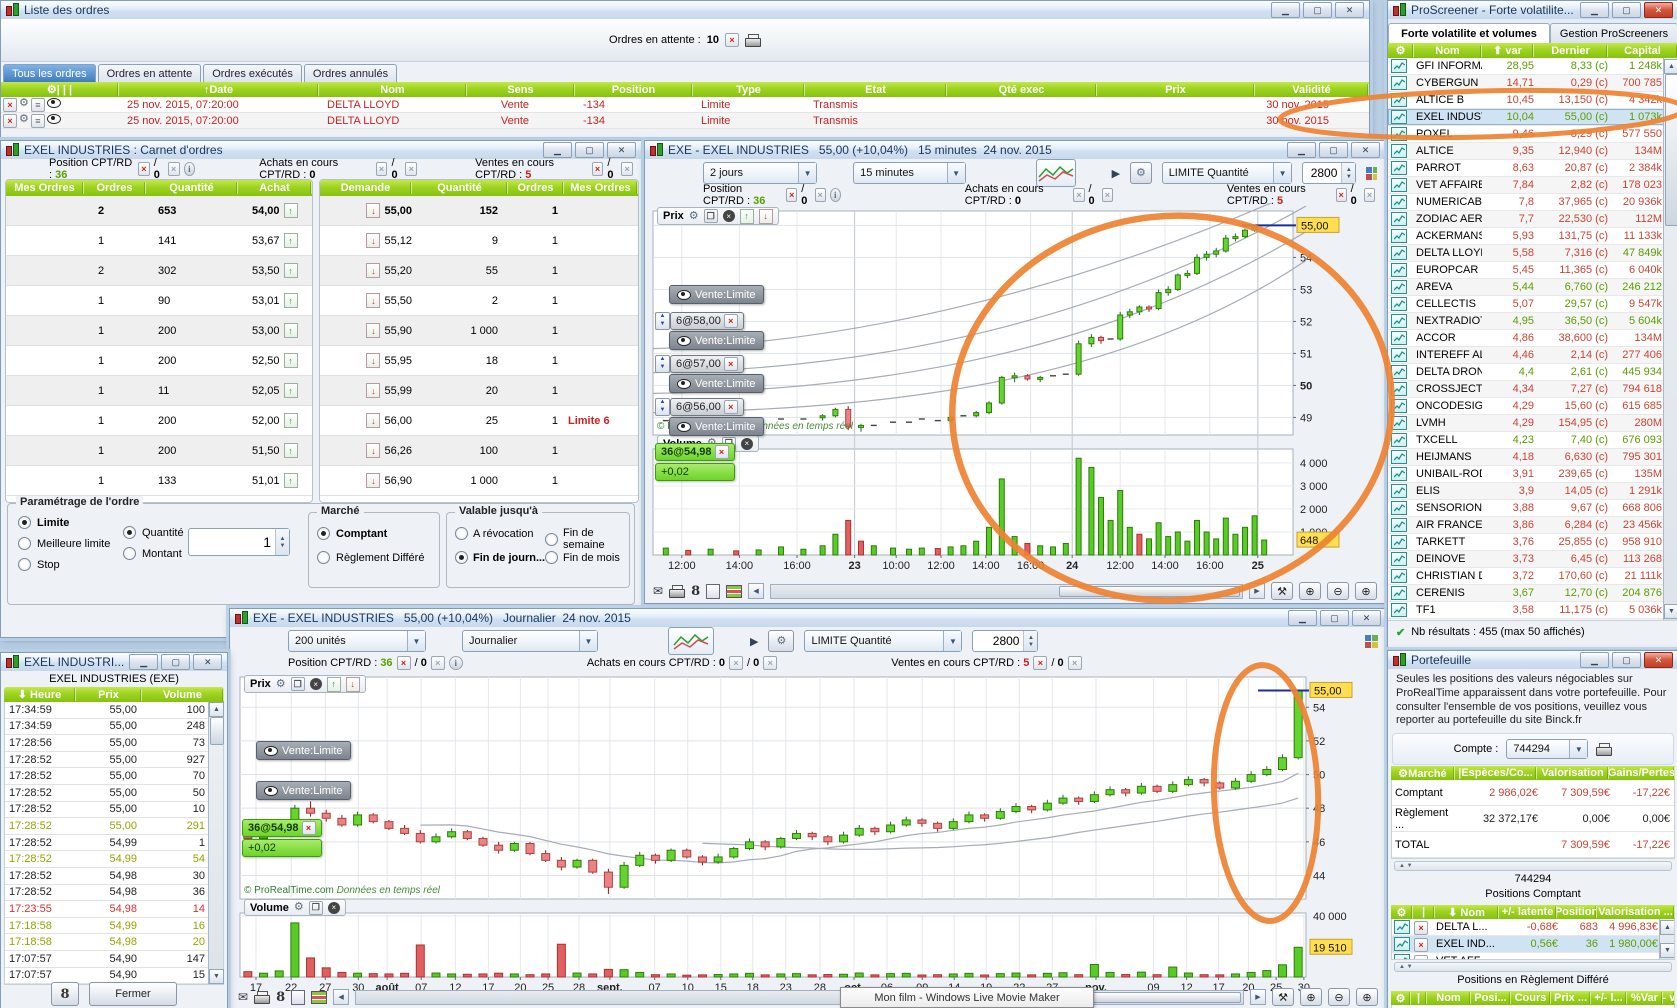 The height and width of the screenshot is (1008, 1677). I want to click on splitter2: ▲ ▼, so click(1533, 967).